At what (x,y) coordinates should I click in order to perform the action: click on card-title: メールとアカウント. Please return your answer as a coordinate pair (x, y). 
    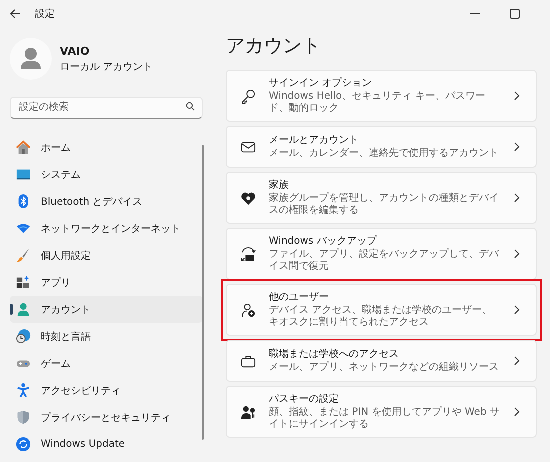
    Looking at the image, I should click on (314, 140).